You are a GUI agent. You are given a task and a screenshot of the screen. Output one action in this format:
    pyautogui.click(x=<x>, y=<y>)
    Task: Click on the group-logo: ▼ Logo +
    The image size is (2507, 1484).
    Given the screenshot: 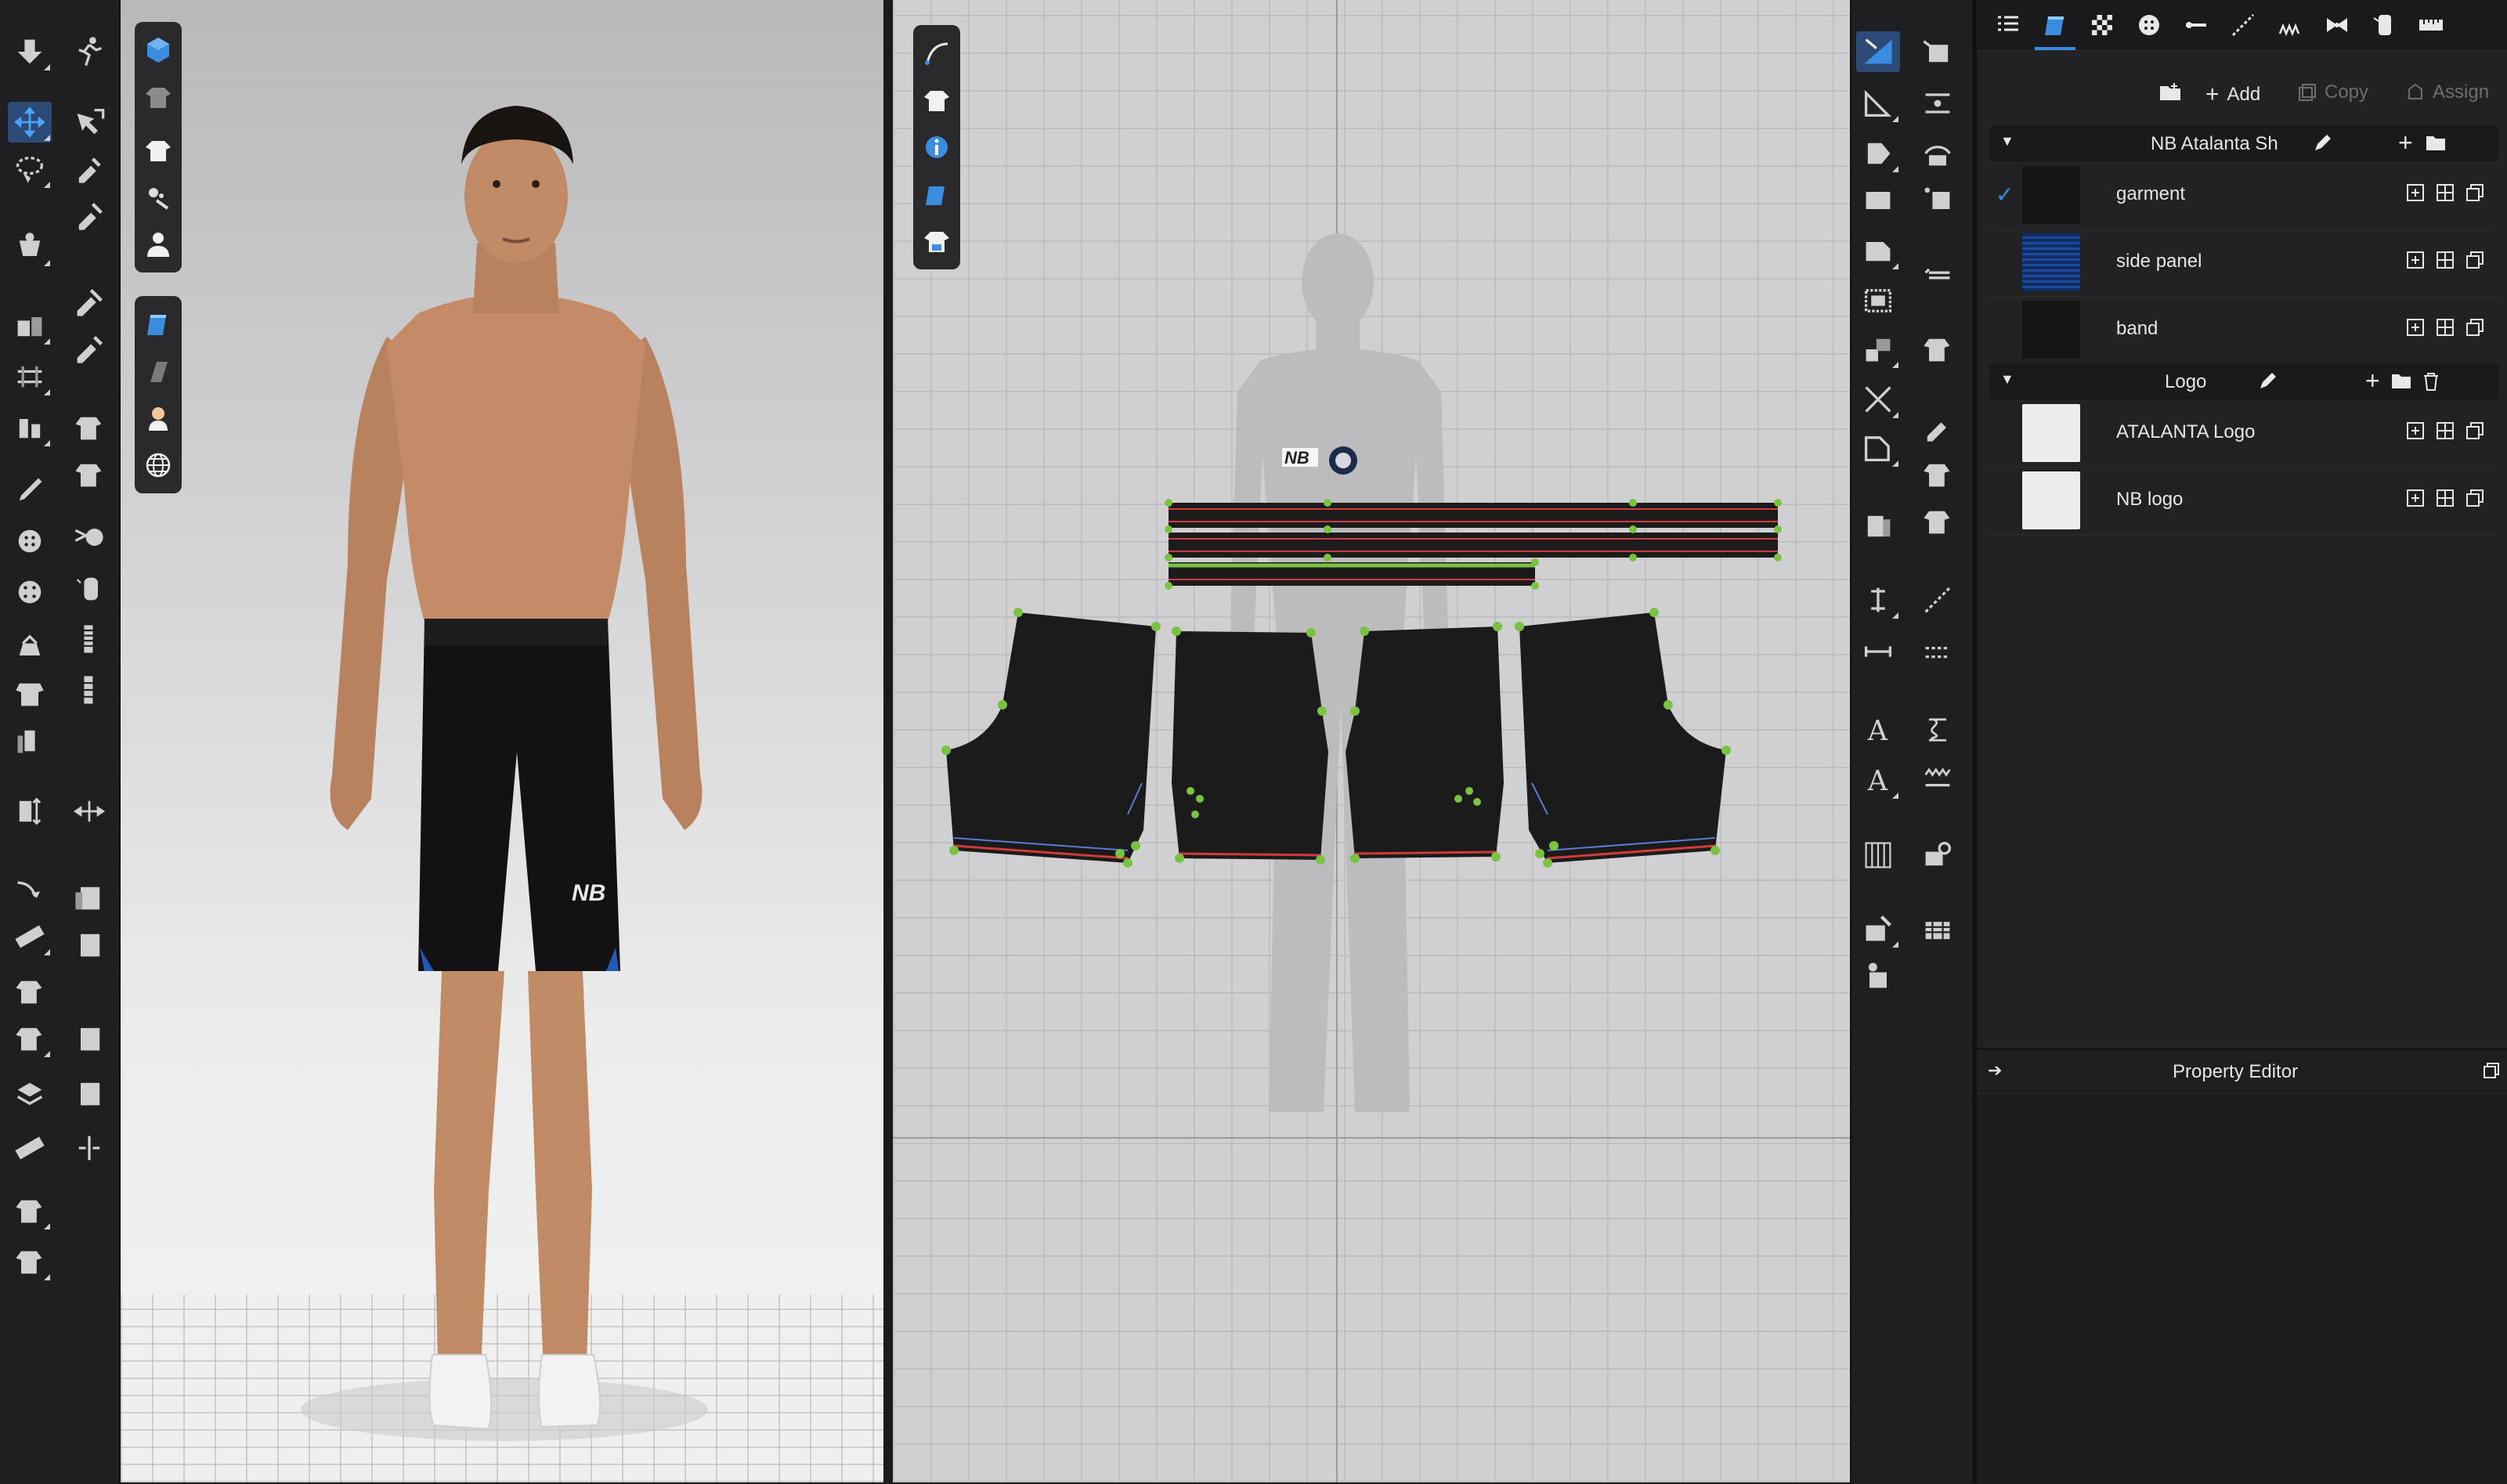 What is the action you would take?
    pyautogui.click(x=2243, y=381)
    